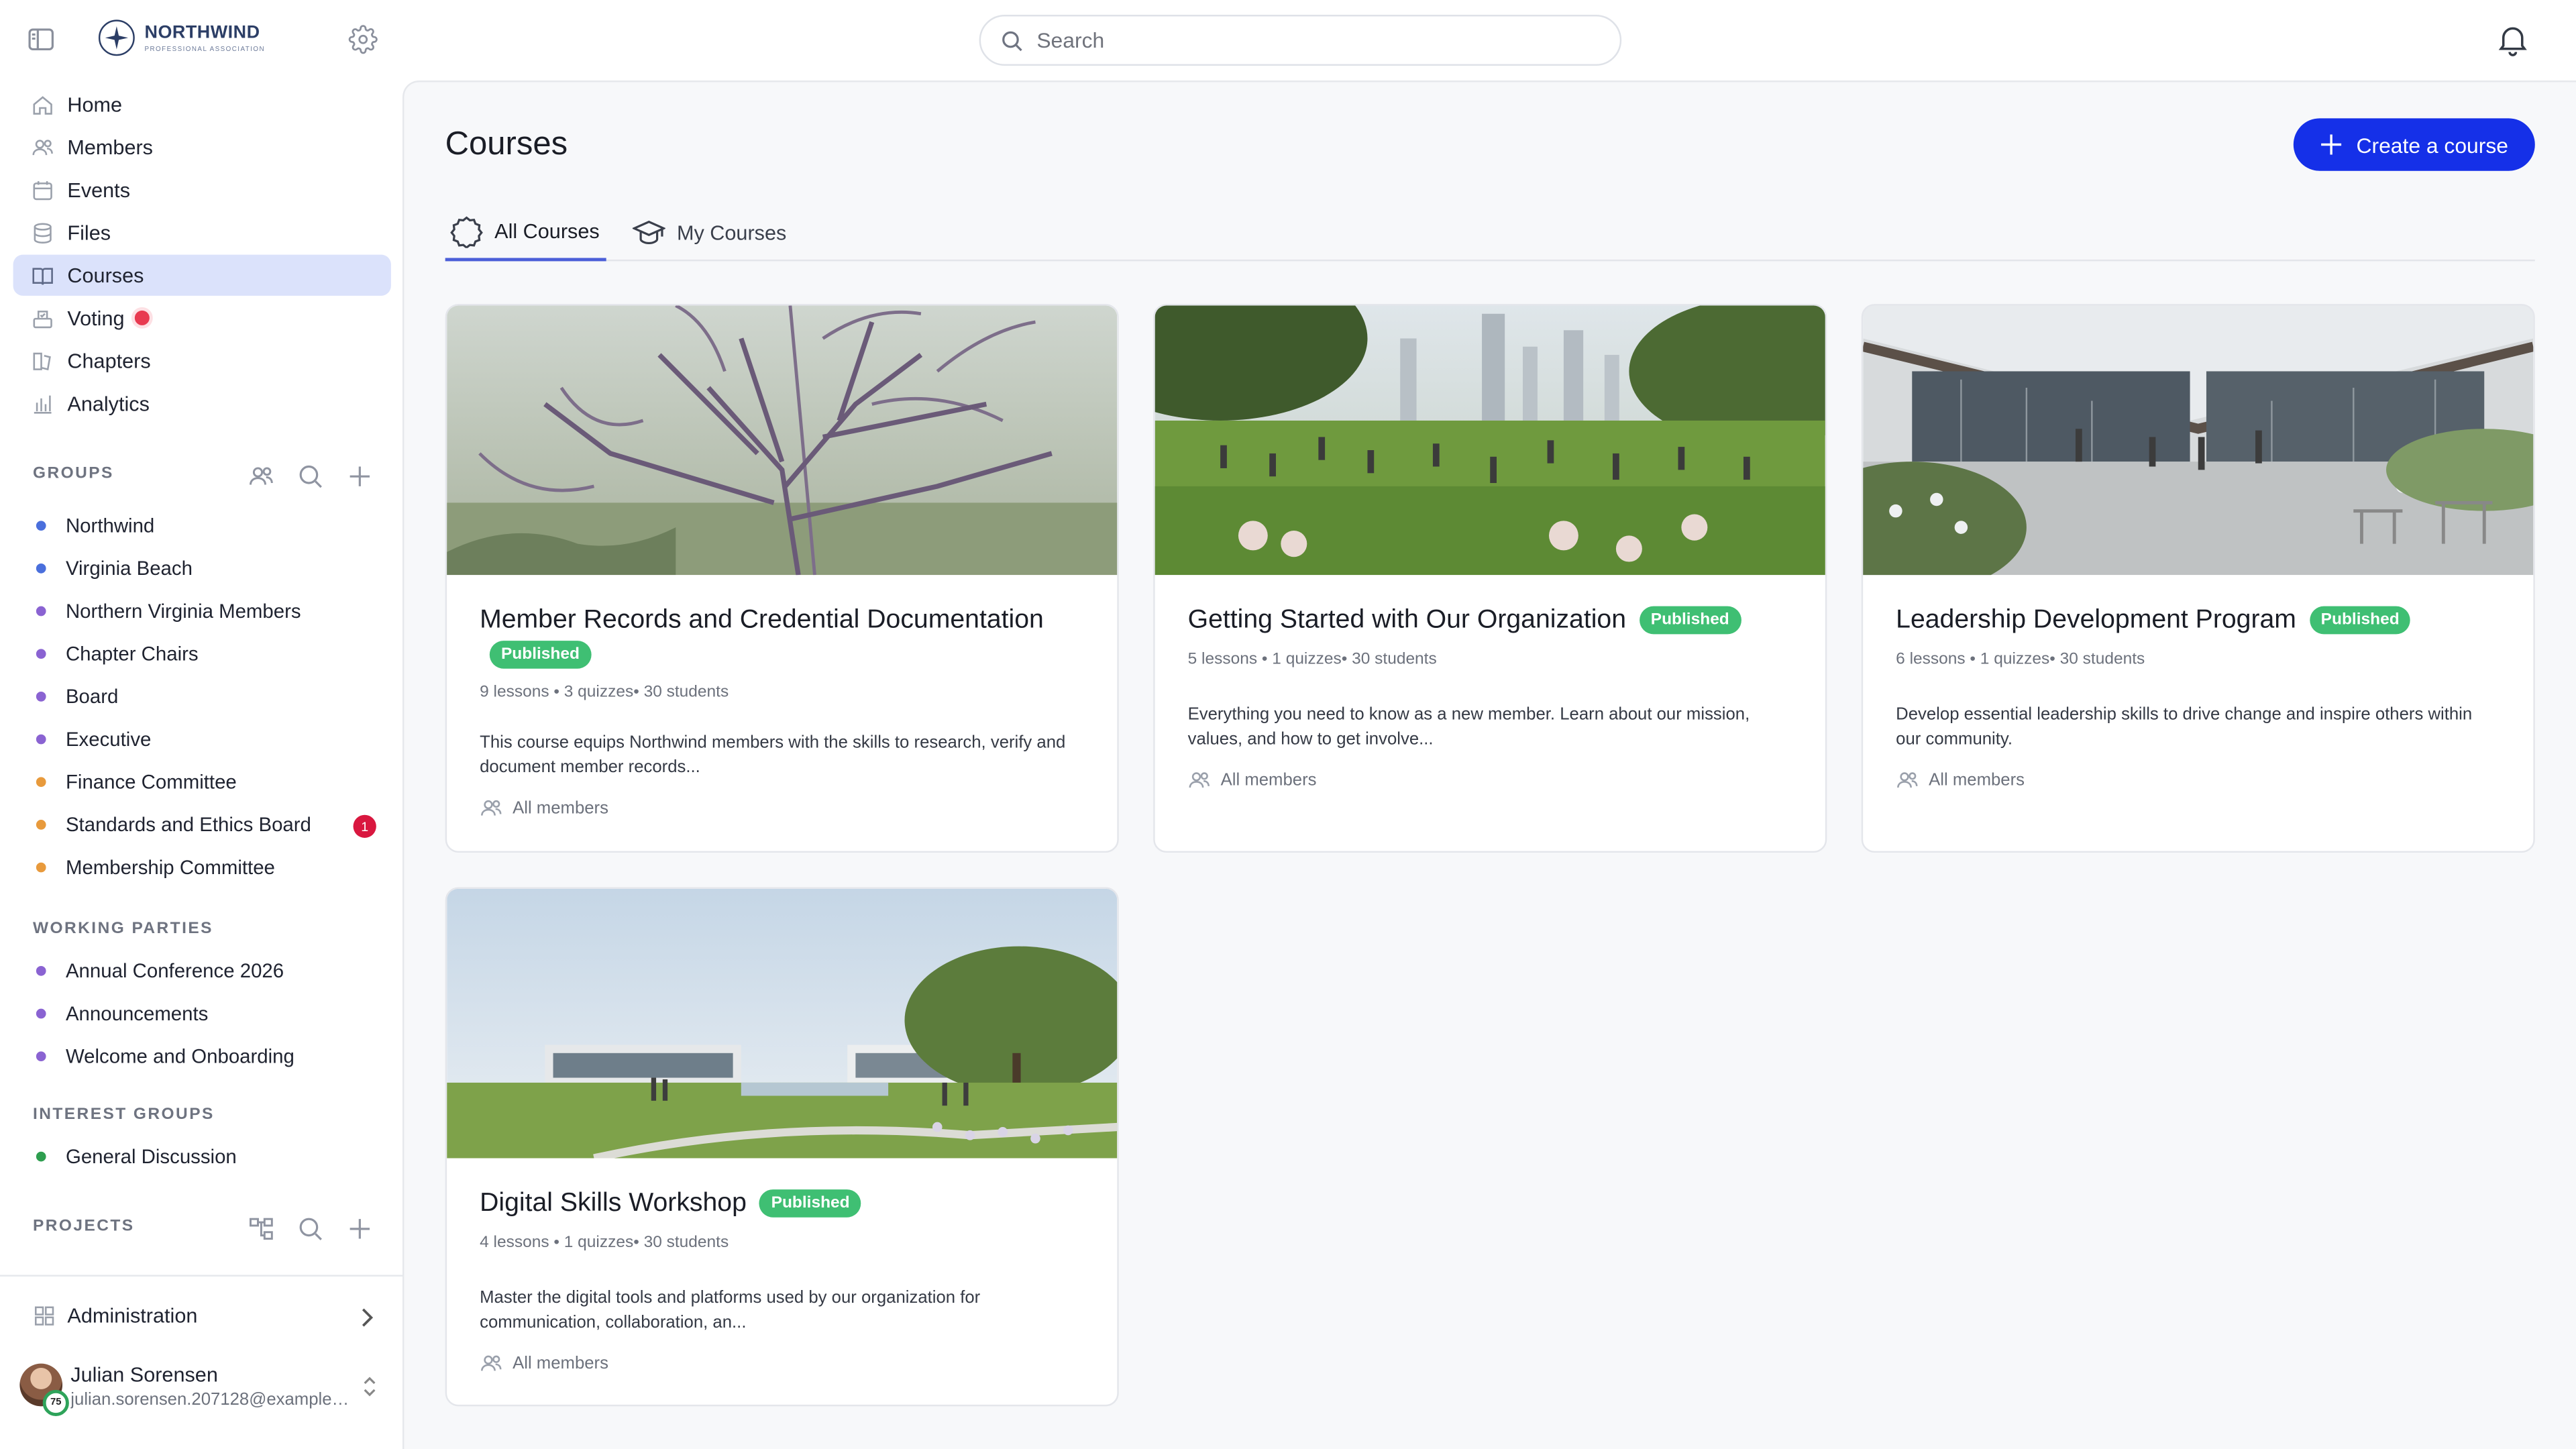 The height and width of the screenshot is (1449, 2576). Describe the element at coordinates (96, 318) in the screenshot. I see `nav-label: Voting` at that location.